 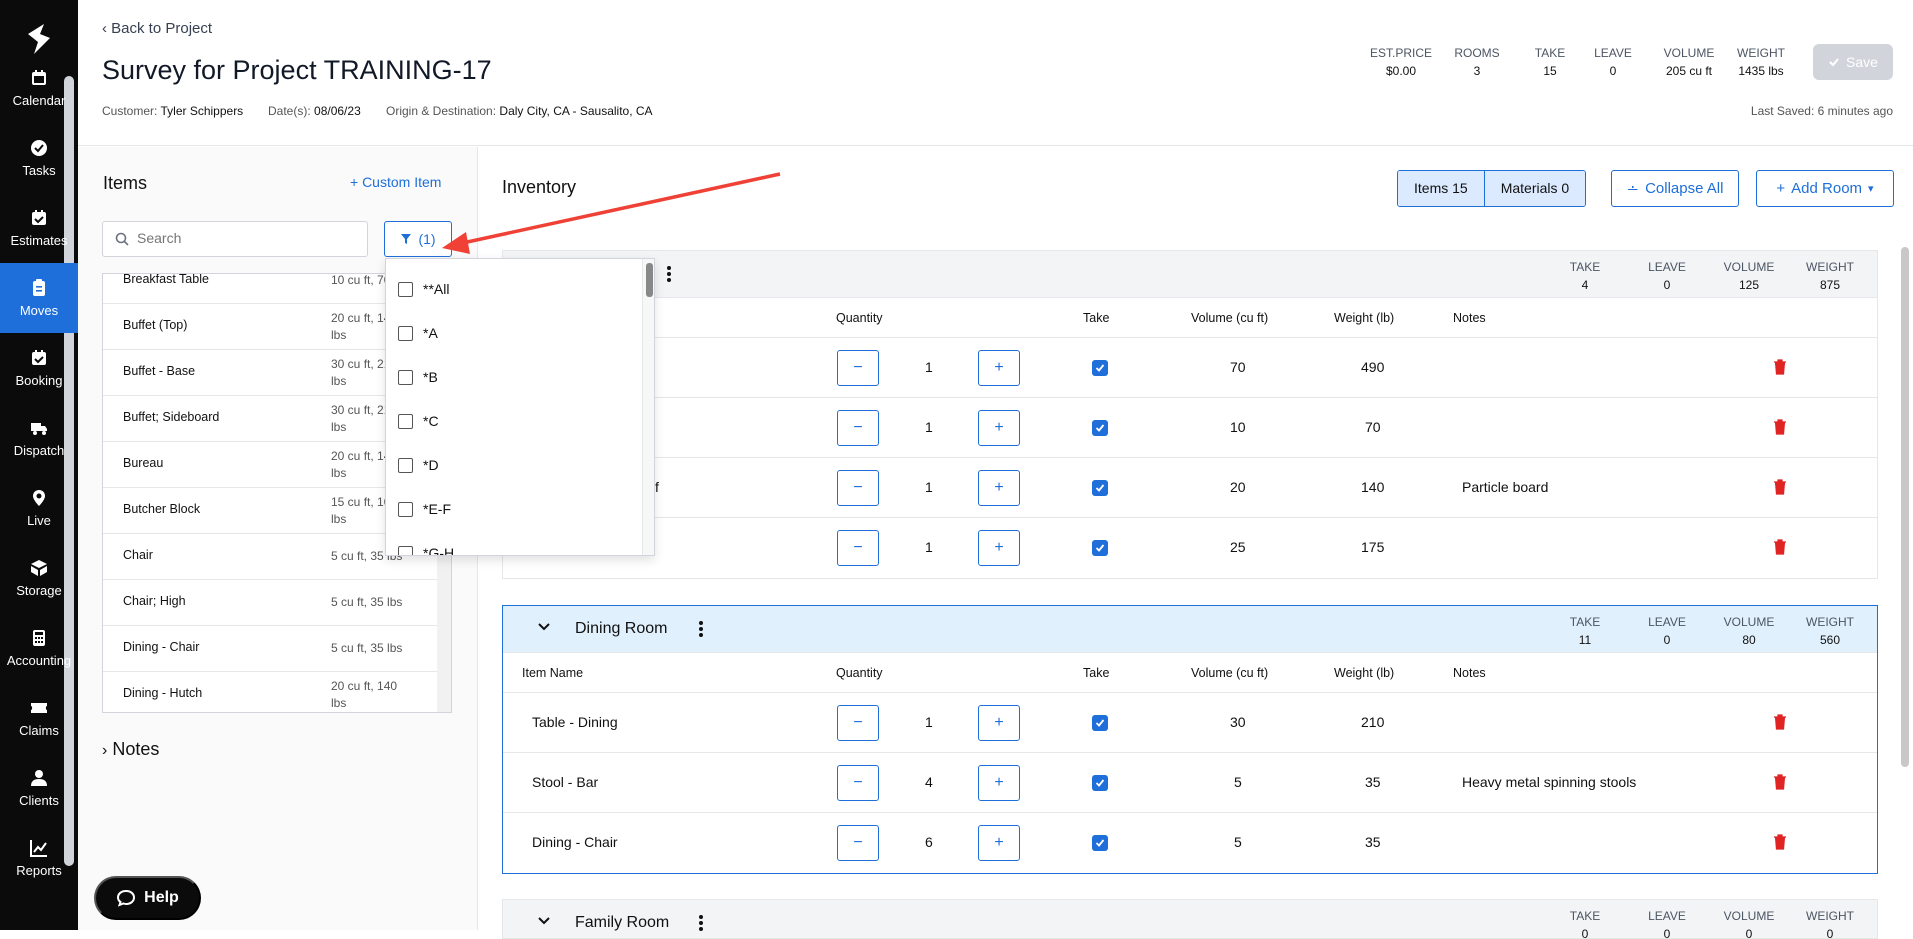 What do you see at coordinates (395, 182) in the screenshot?
I see `custom-item-button: + Custom Item` at bounding box center [395, 182].